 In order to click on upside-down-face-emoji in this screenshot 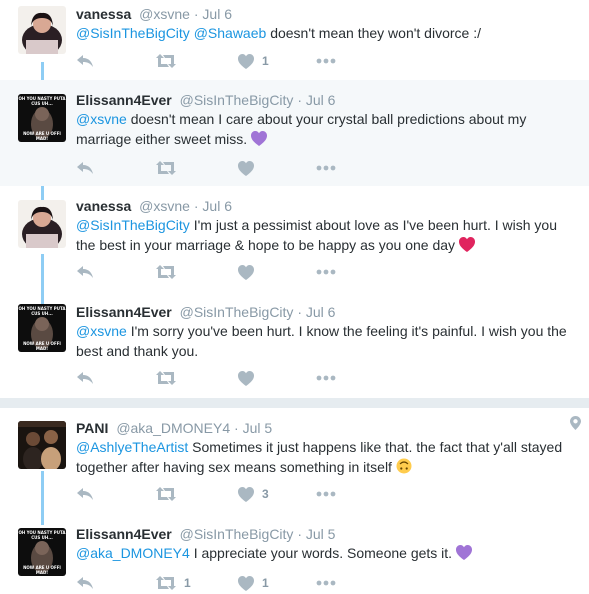, I will do `click(404, 466)`.